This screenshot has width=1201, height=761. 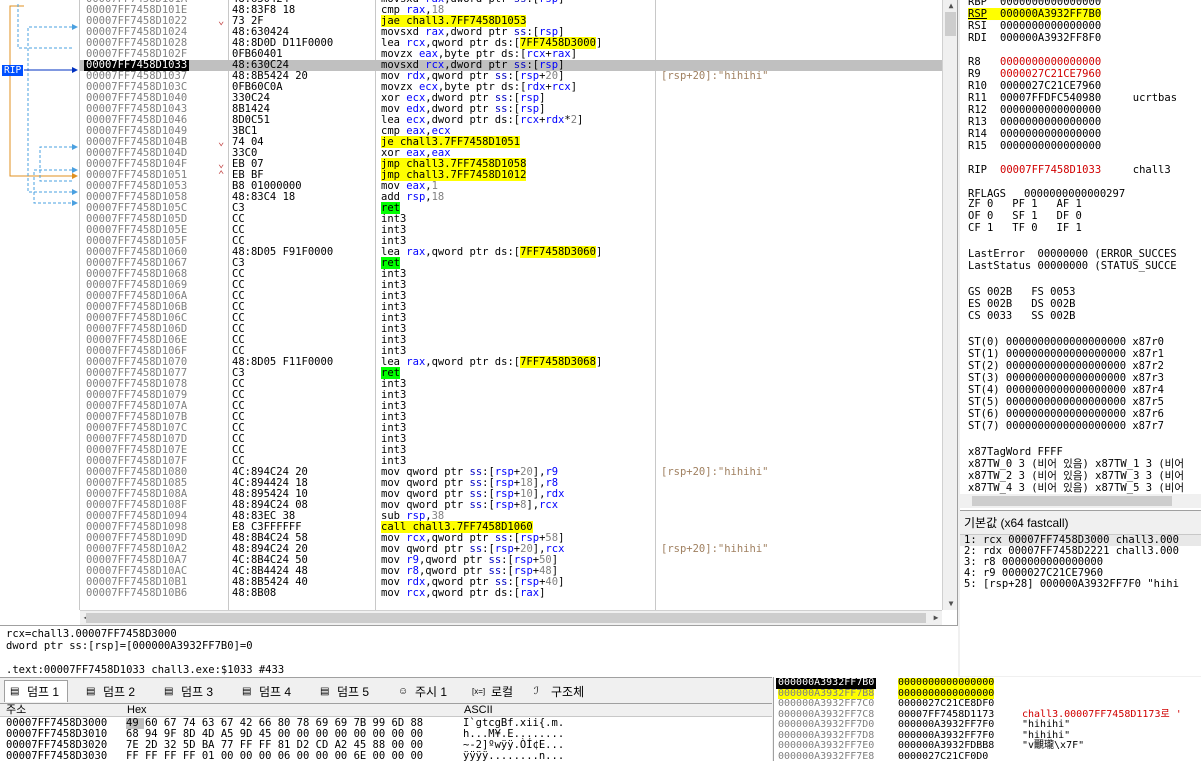 What do you see at coordinates (190, 691) in the screenshot?
I see `tab-dump-3: ▤ 덤프 3` at bounding box center [190, 691].